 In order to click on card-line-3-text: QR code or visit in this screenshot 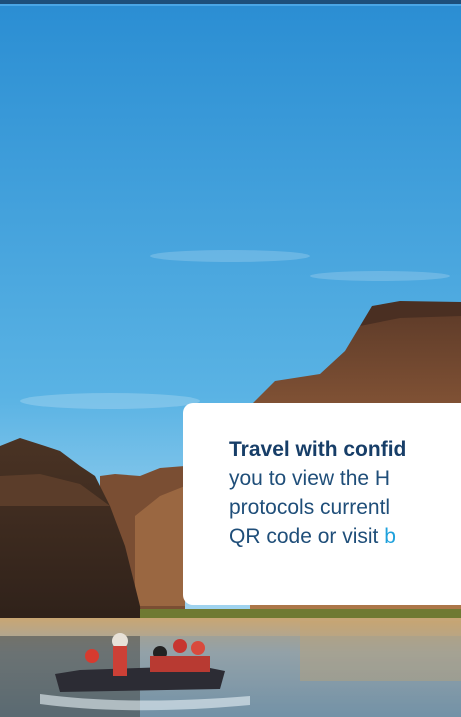, I will do `click(307, 536)`.